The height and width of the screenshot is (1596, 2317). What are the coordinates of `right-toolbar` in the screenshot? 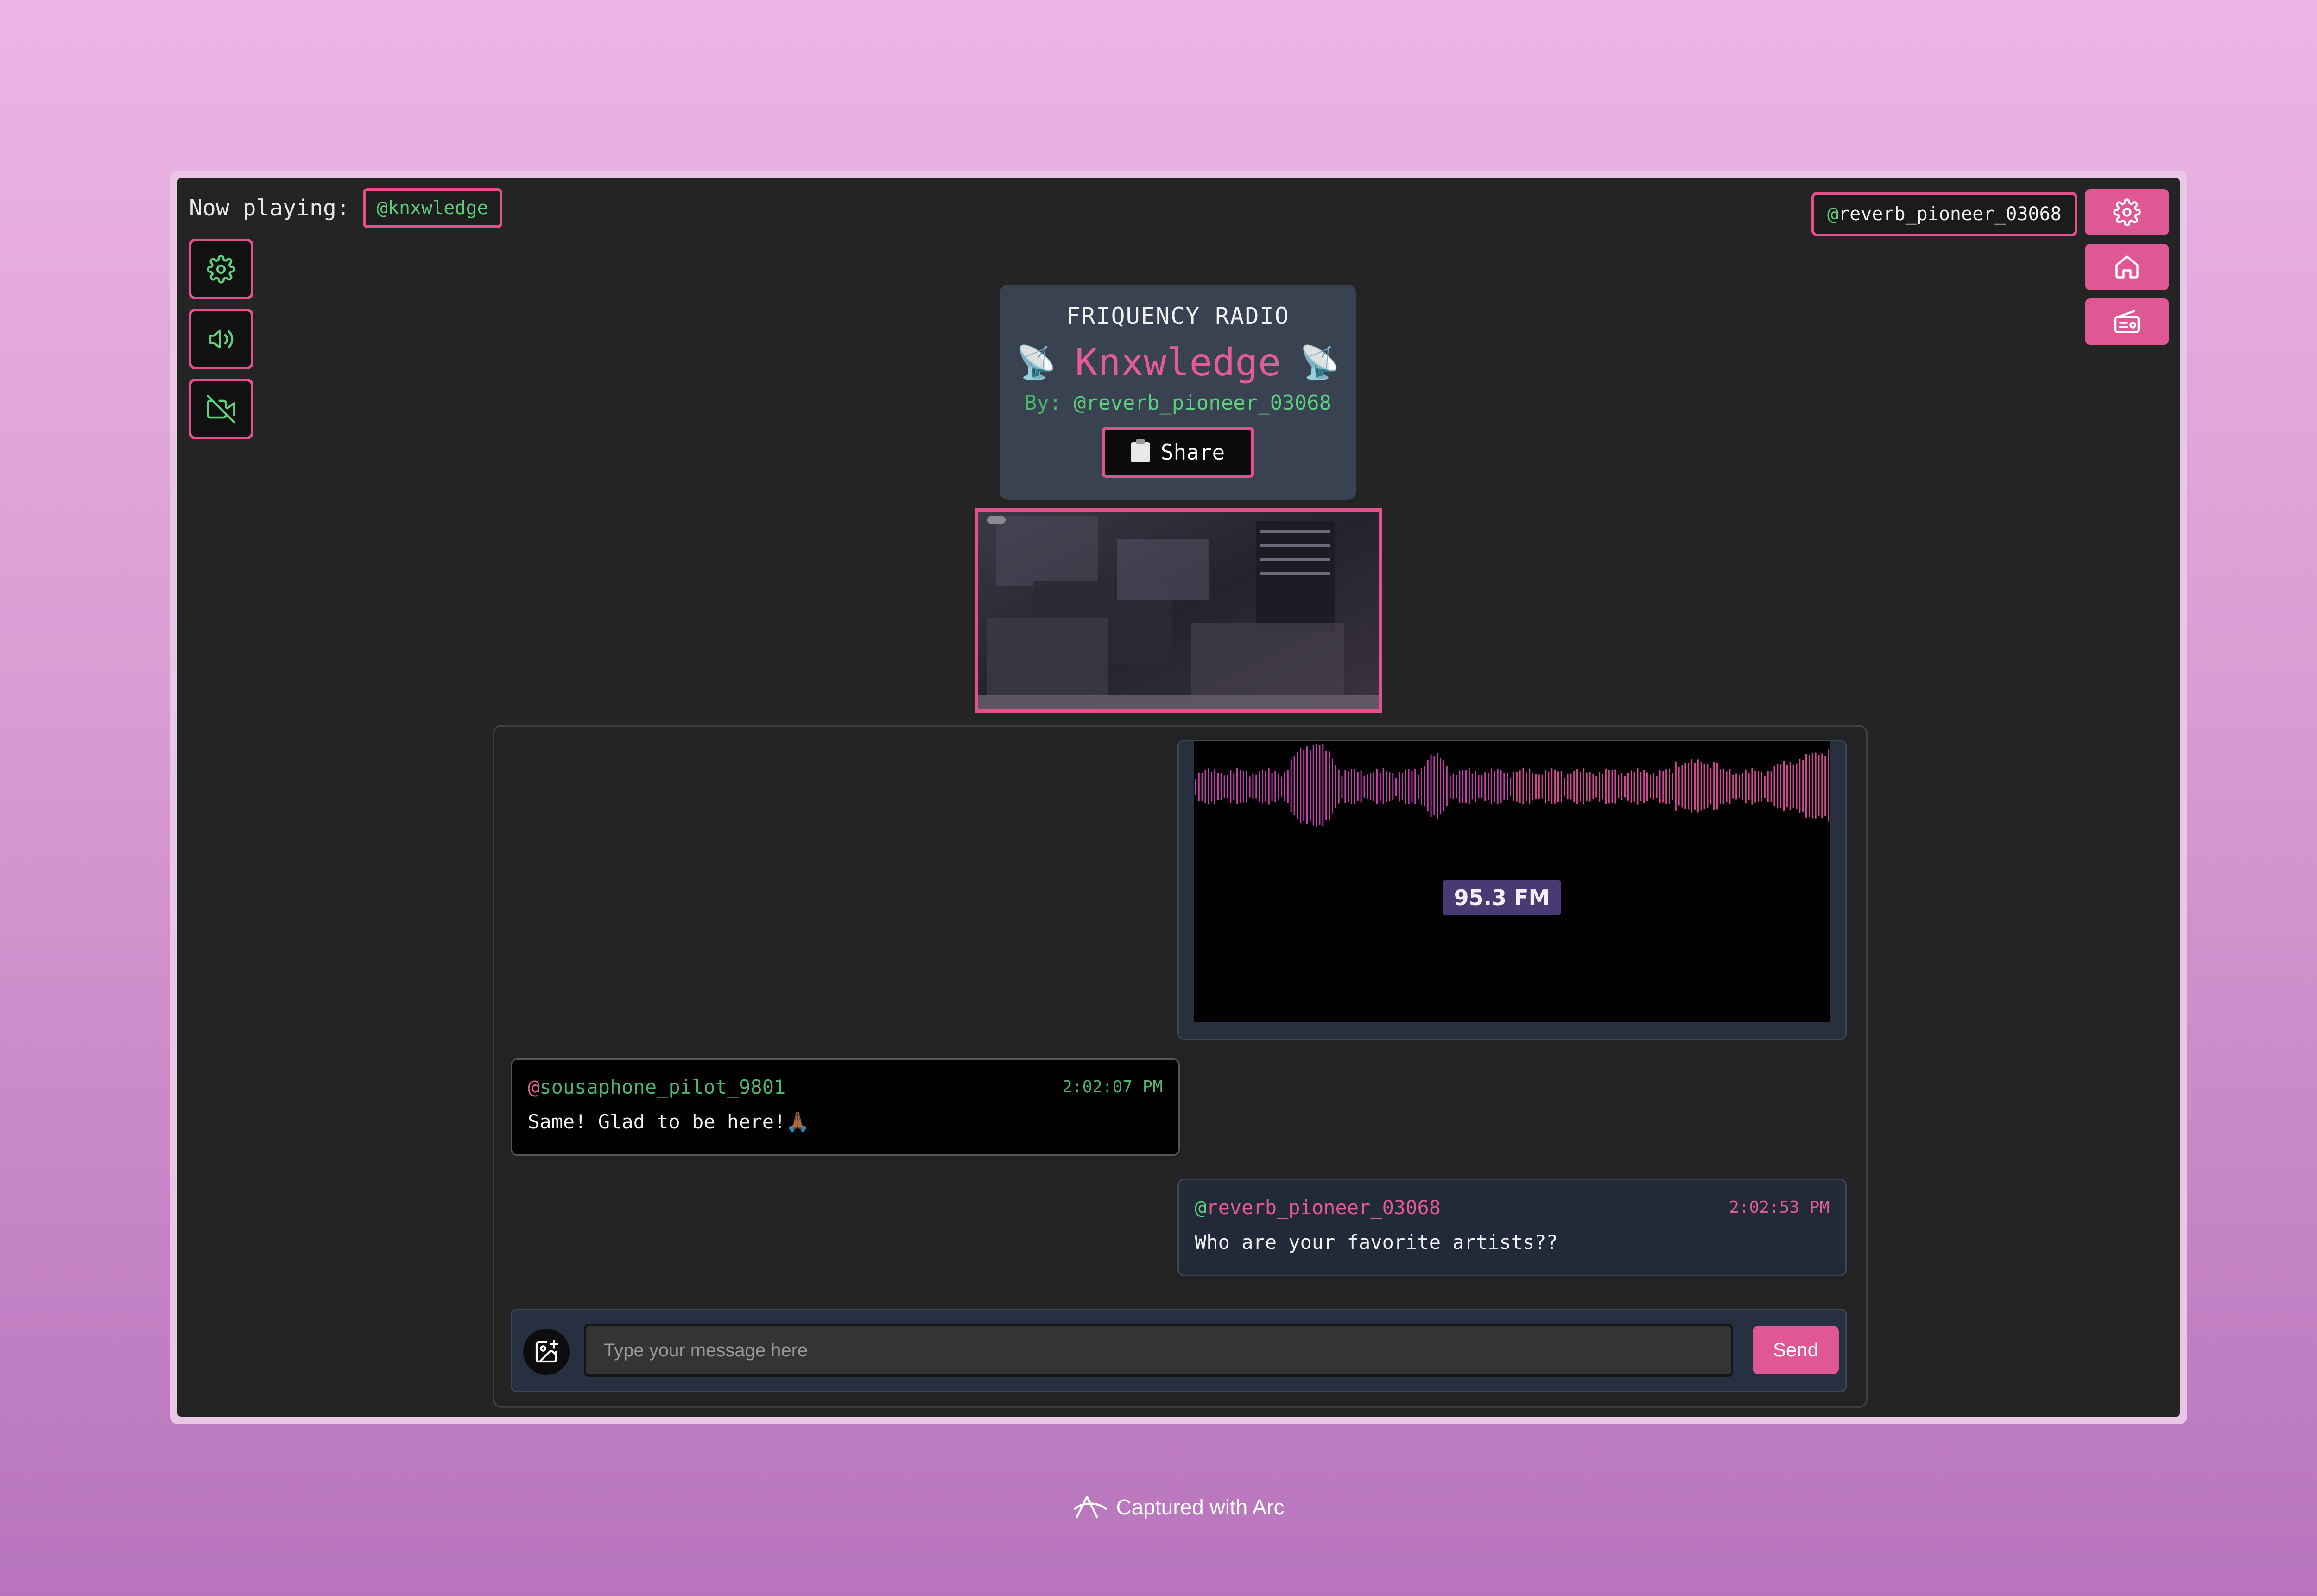 It's located at (2127, 267).